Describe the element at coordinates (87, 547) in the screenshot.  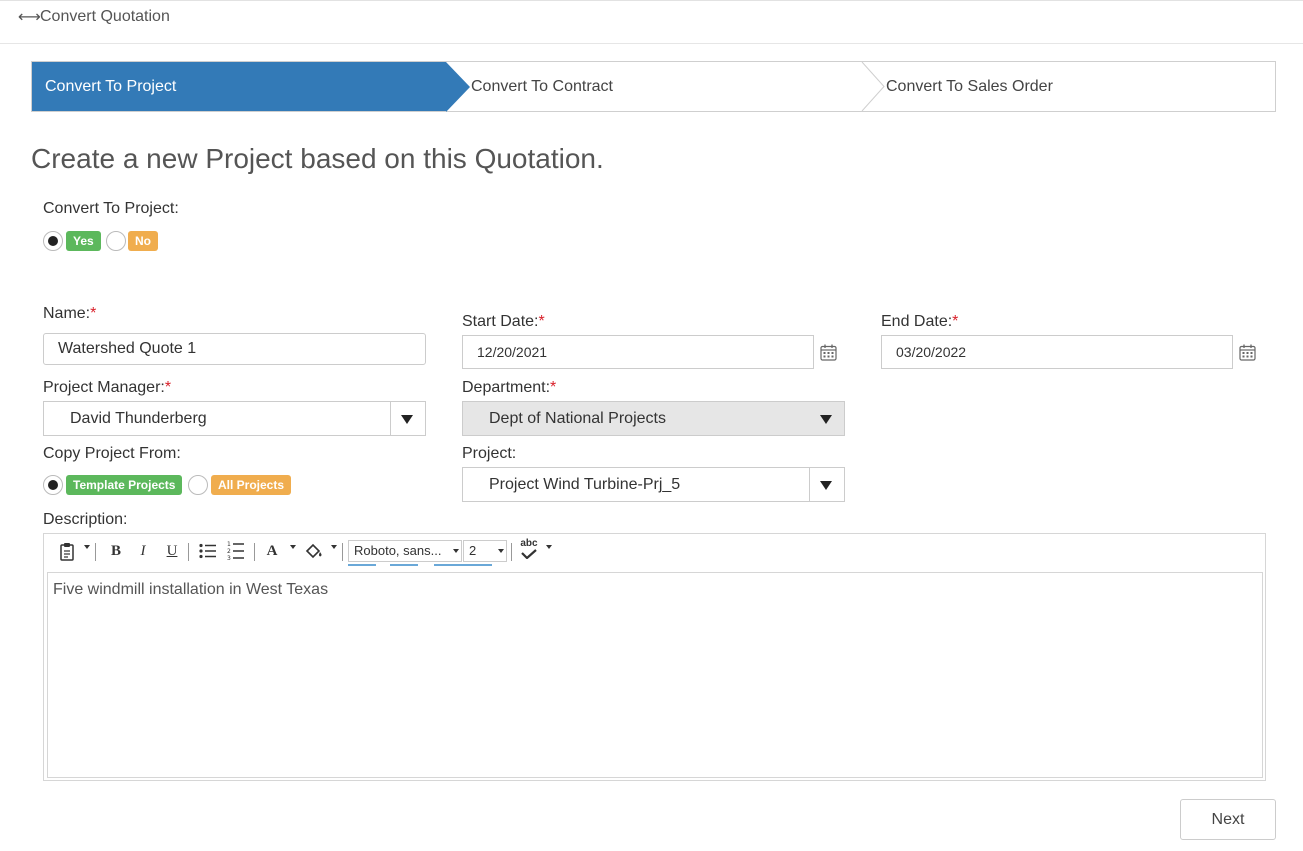
I see `paste-dropdown-icon` at that location.